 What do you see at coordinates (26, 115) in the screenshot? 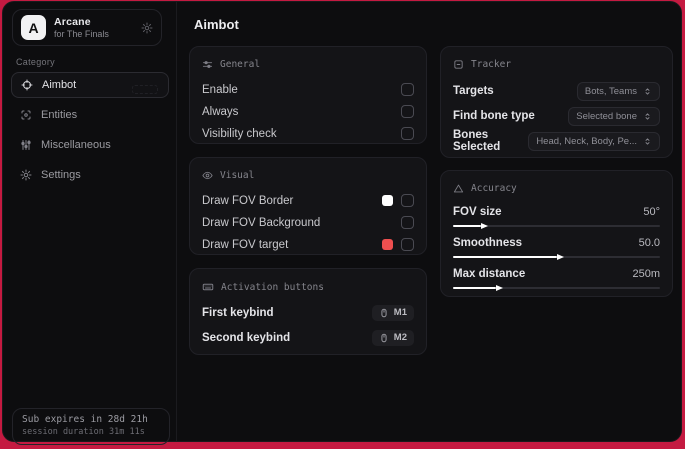
I see `scan-frame-icon` at bounding box center [26, 115].